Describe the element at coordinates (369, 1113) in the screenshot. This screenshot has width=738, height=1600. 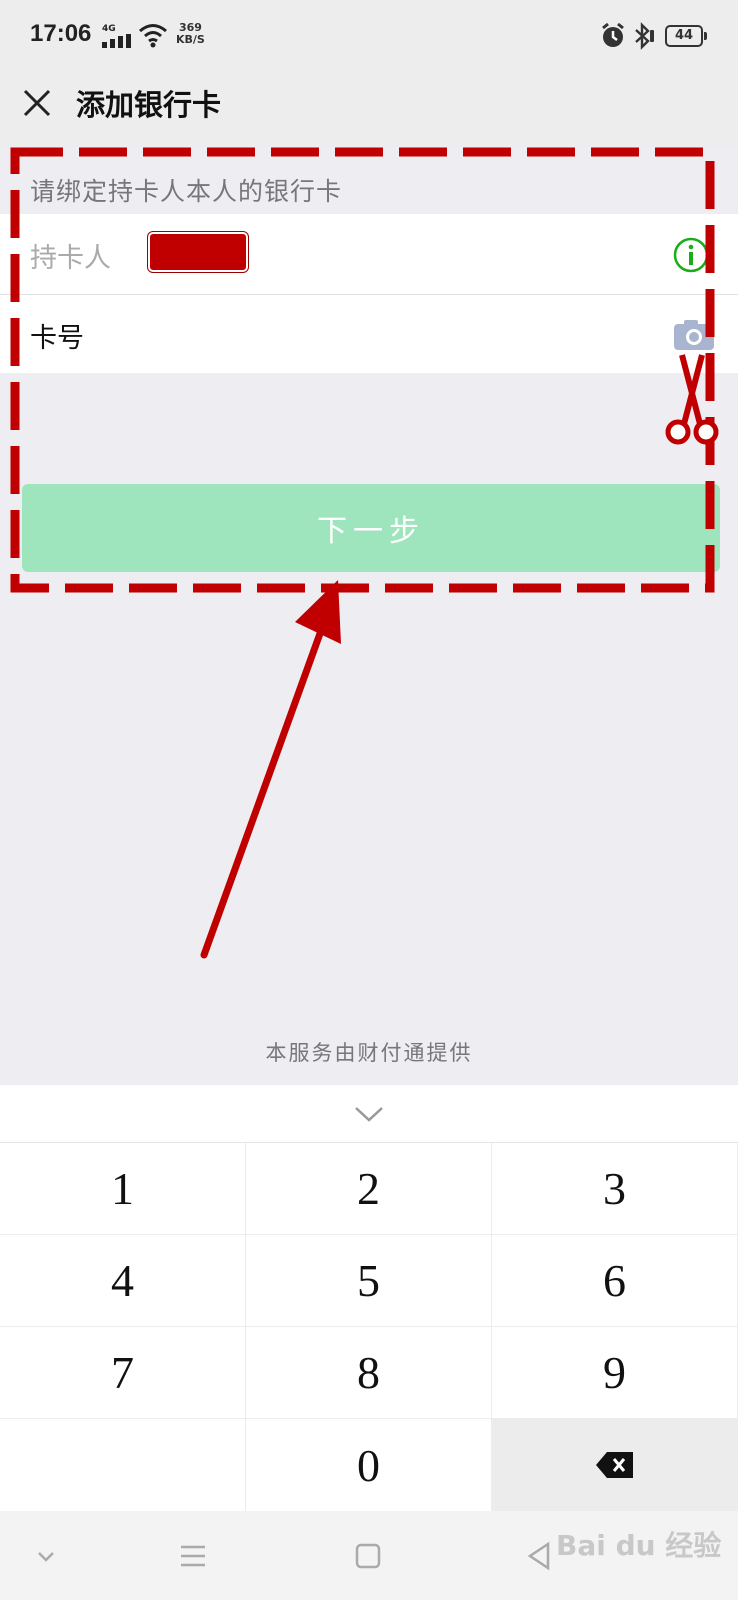
I see `chevron-down-icon` at that location.